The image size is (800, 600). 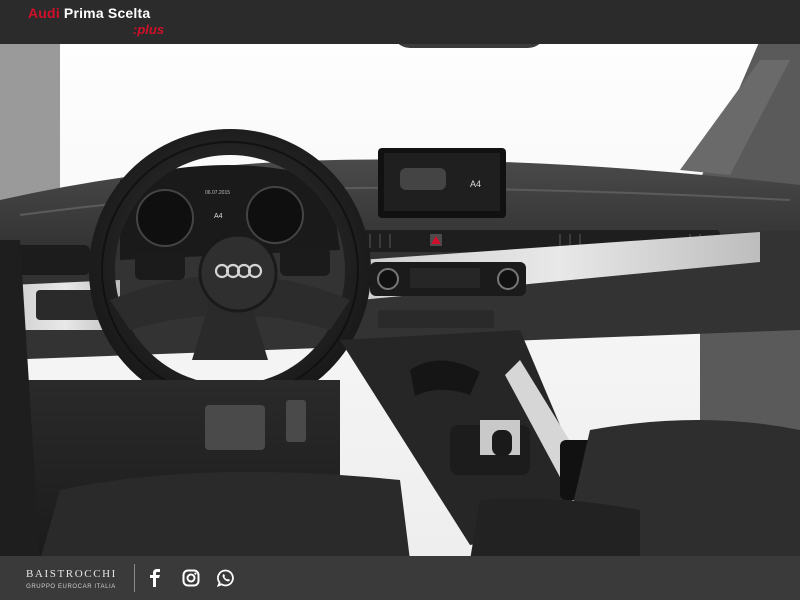 What do you see at coordinates (71, 574) in the screenshot?
I see `dealer-logo: BAISTROCCHI` at bounding box center [71, 574].